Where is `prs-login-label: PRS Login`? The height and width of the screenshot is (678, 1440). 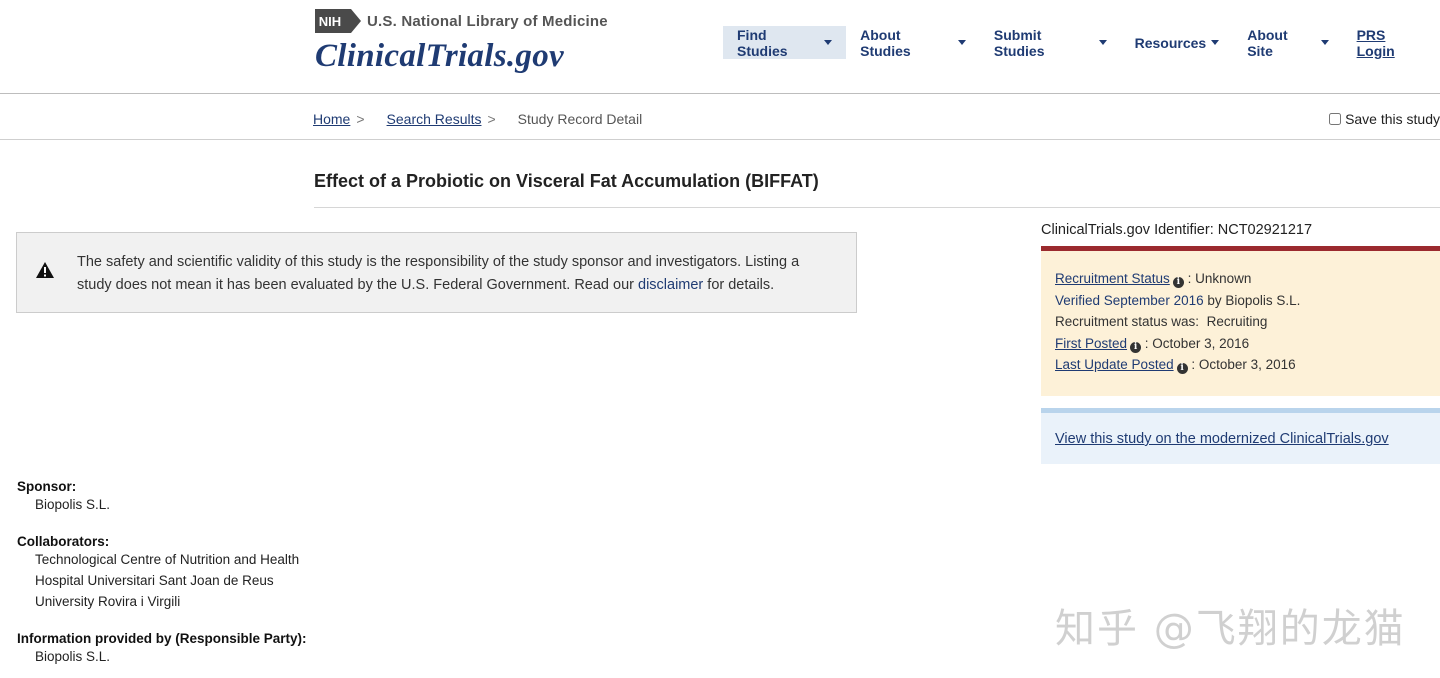
prs-login-label: PRS Login is located at coordinates (1375, 42).